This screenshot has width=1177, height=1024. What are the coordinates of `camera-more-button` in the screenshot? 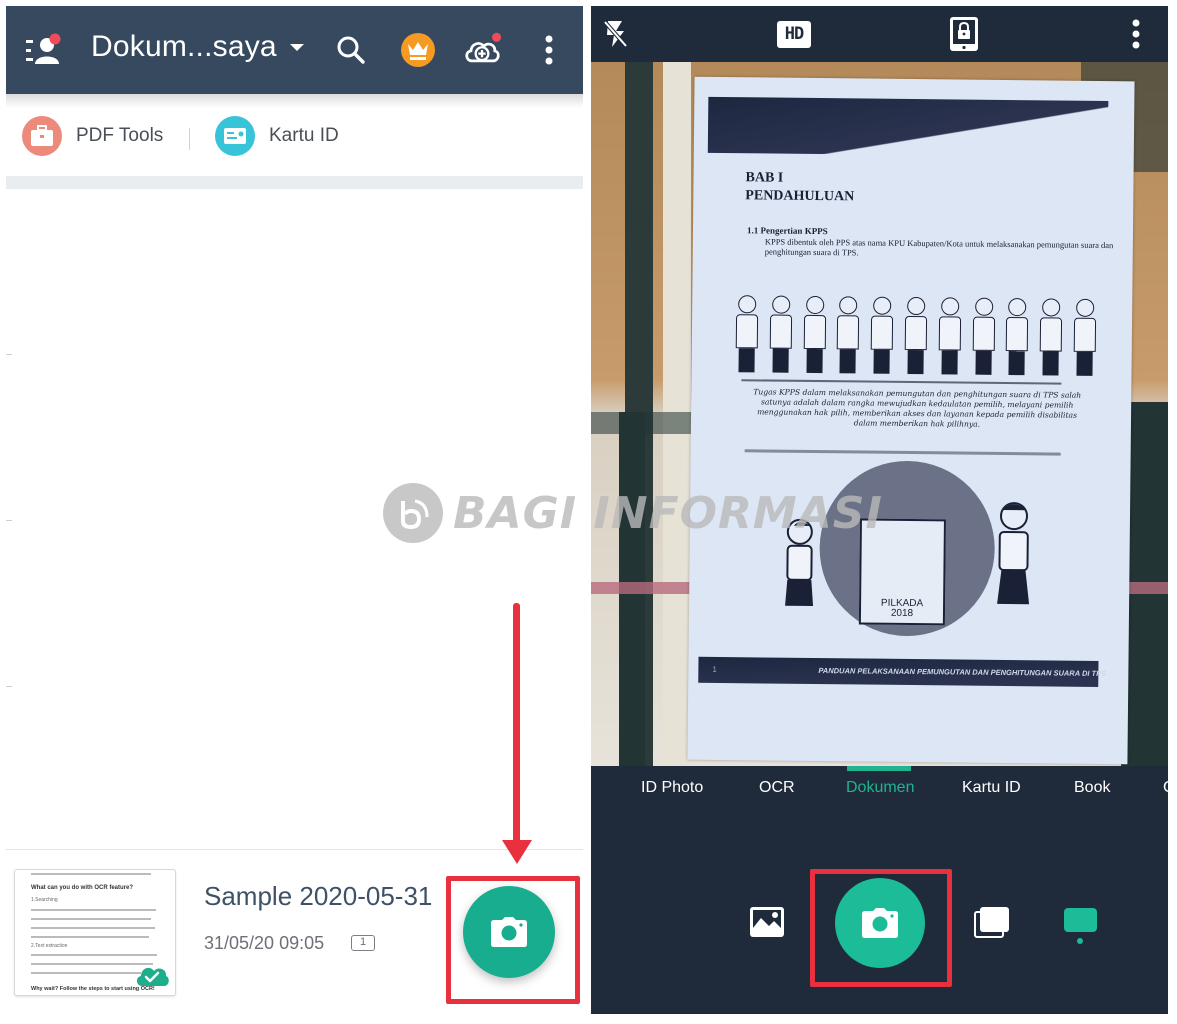 It's located at (1136, 34).